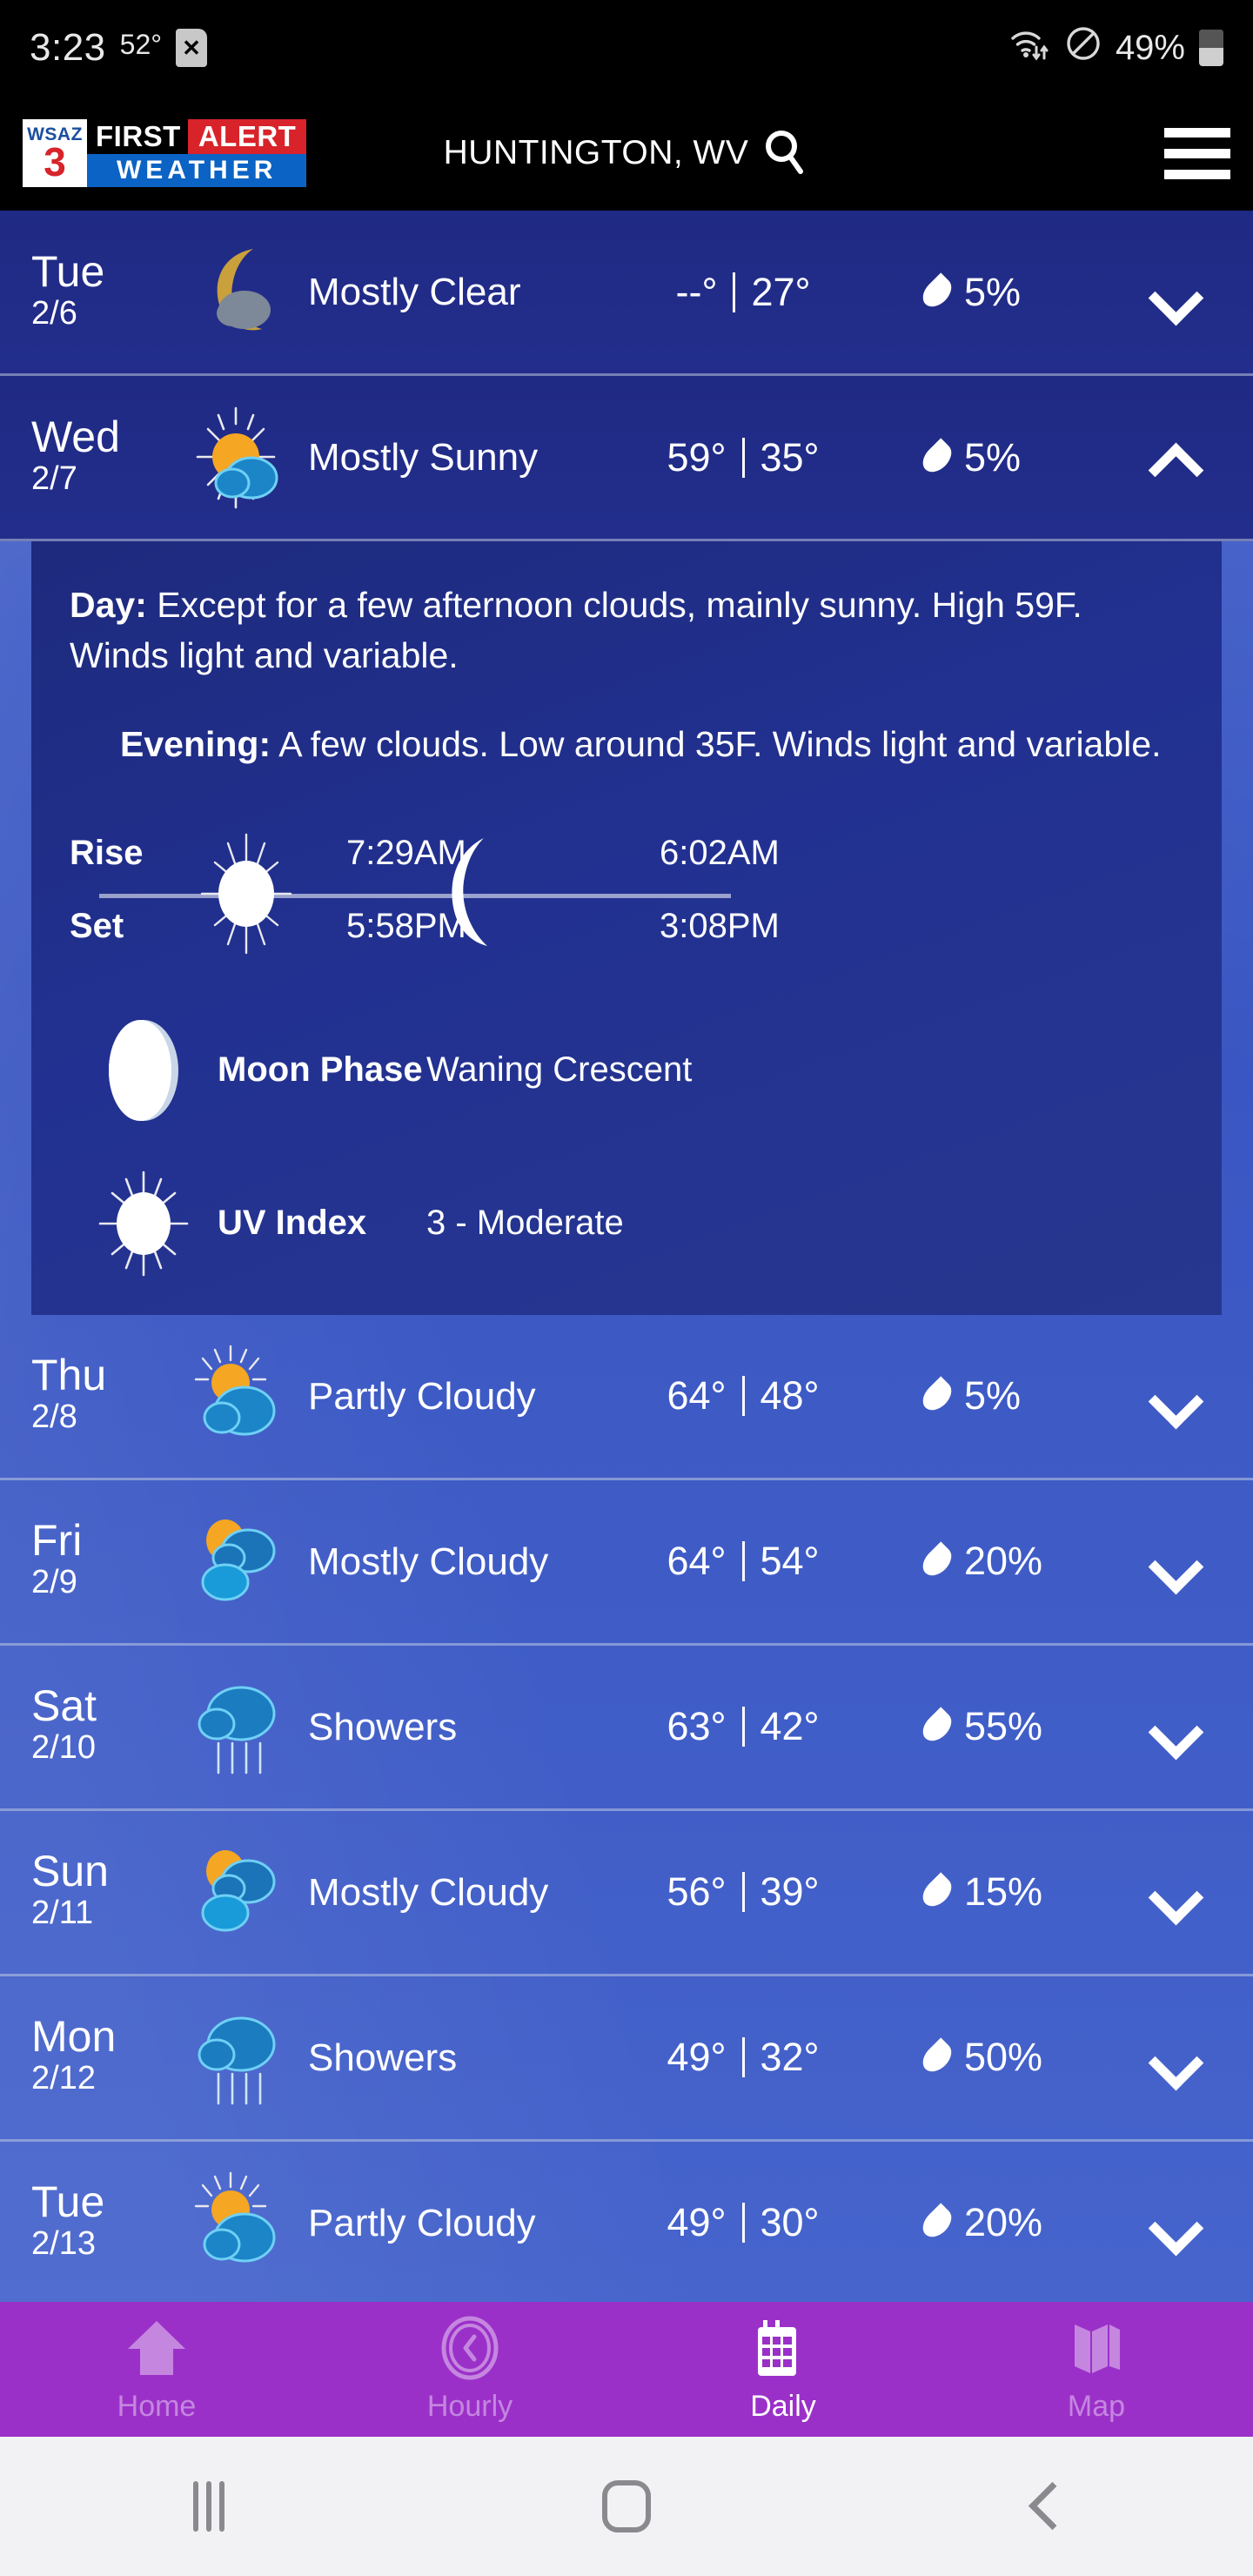 The width and height of the screenshot is (1253, 2576). Describe the element at coordinates (97, 926) in the screenshot. I see `set-label: Set` at that location.